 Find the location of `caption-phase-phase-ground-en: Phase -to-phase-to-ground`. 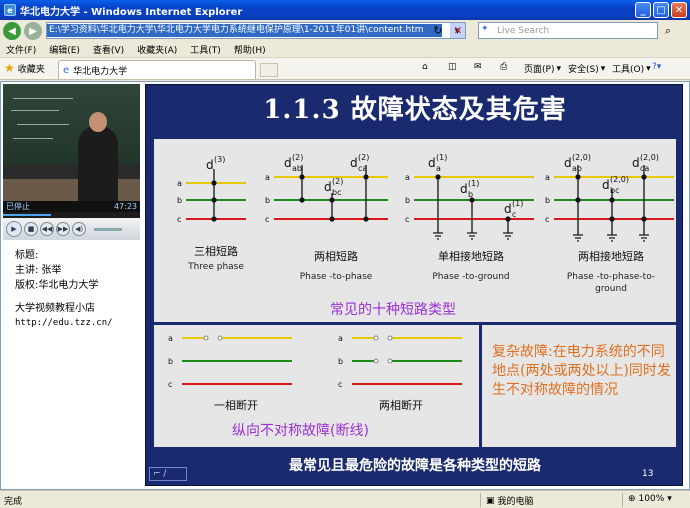

caption-phase-phase-ground-en: Phase -to-phase-to-ground is located at coordinates (611, 283).